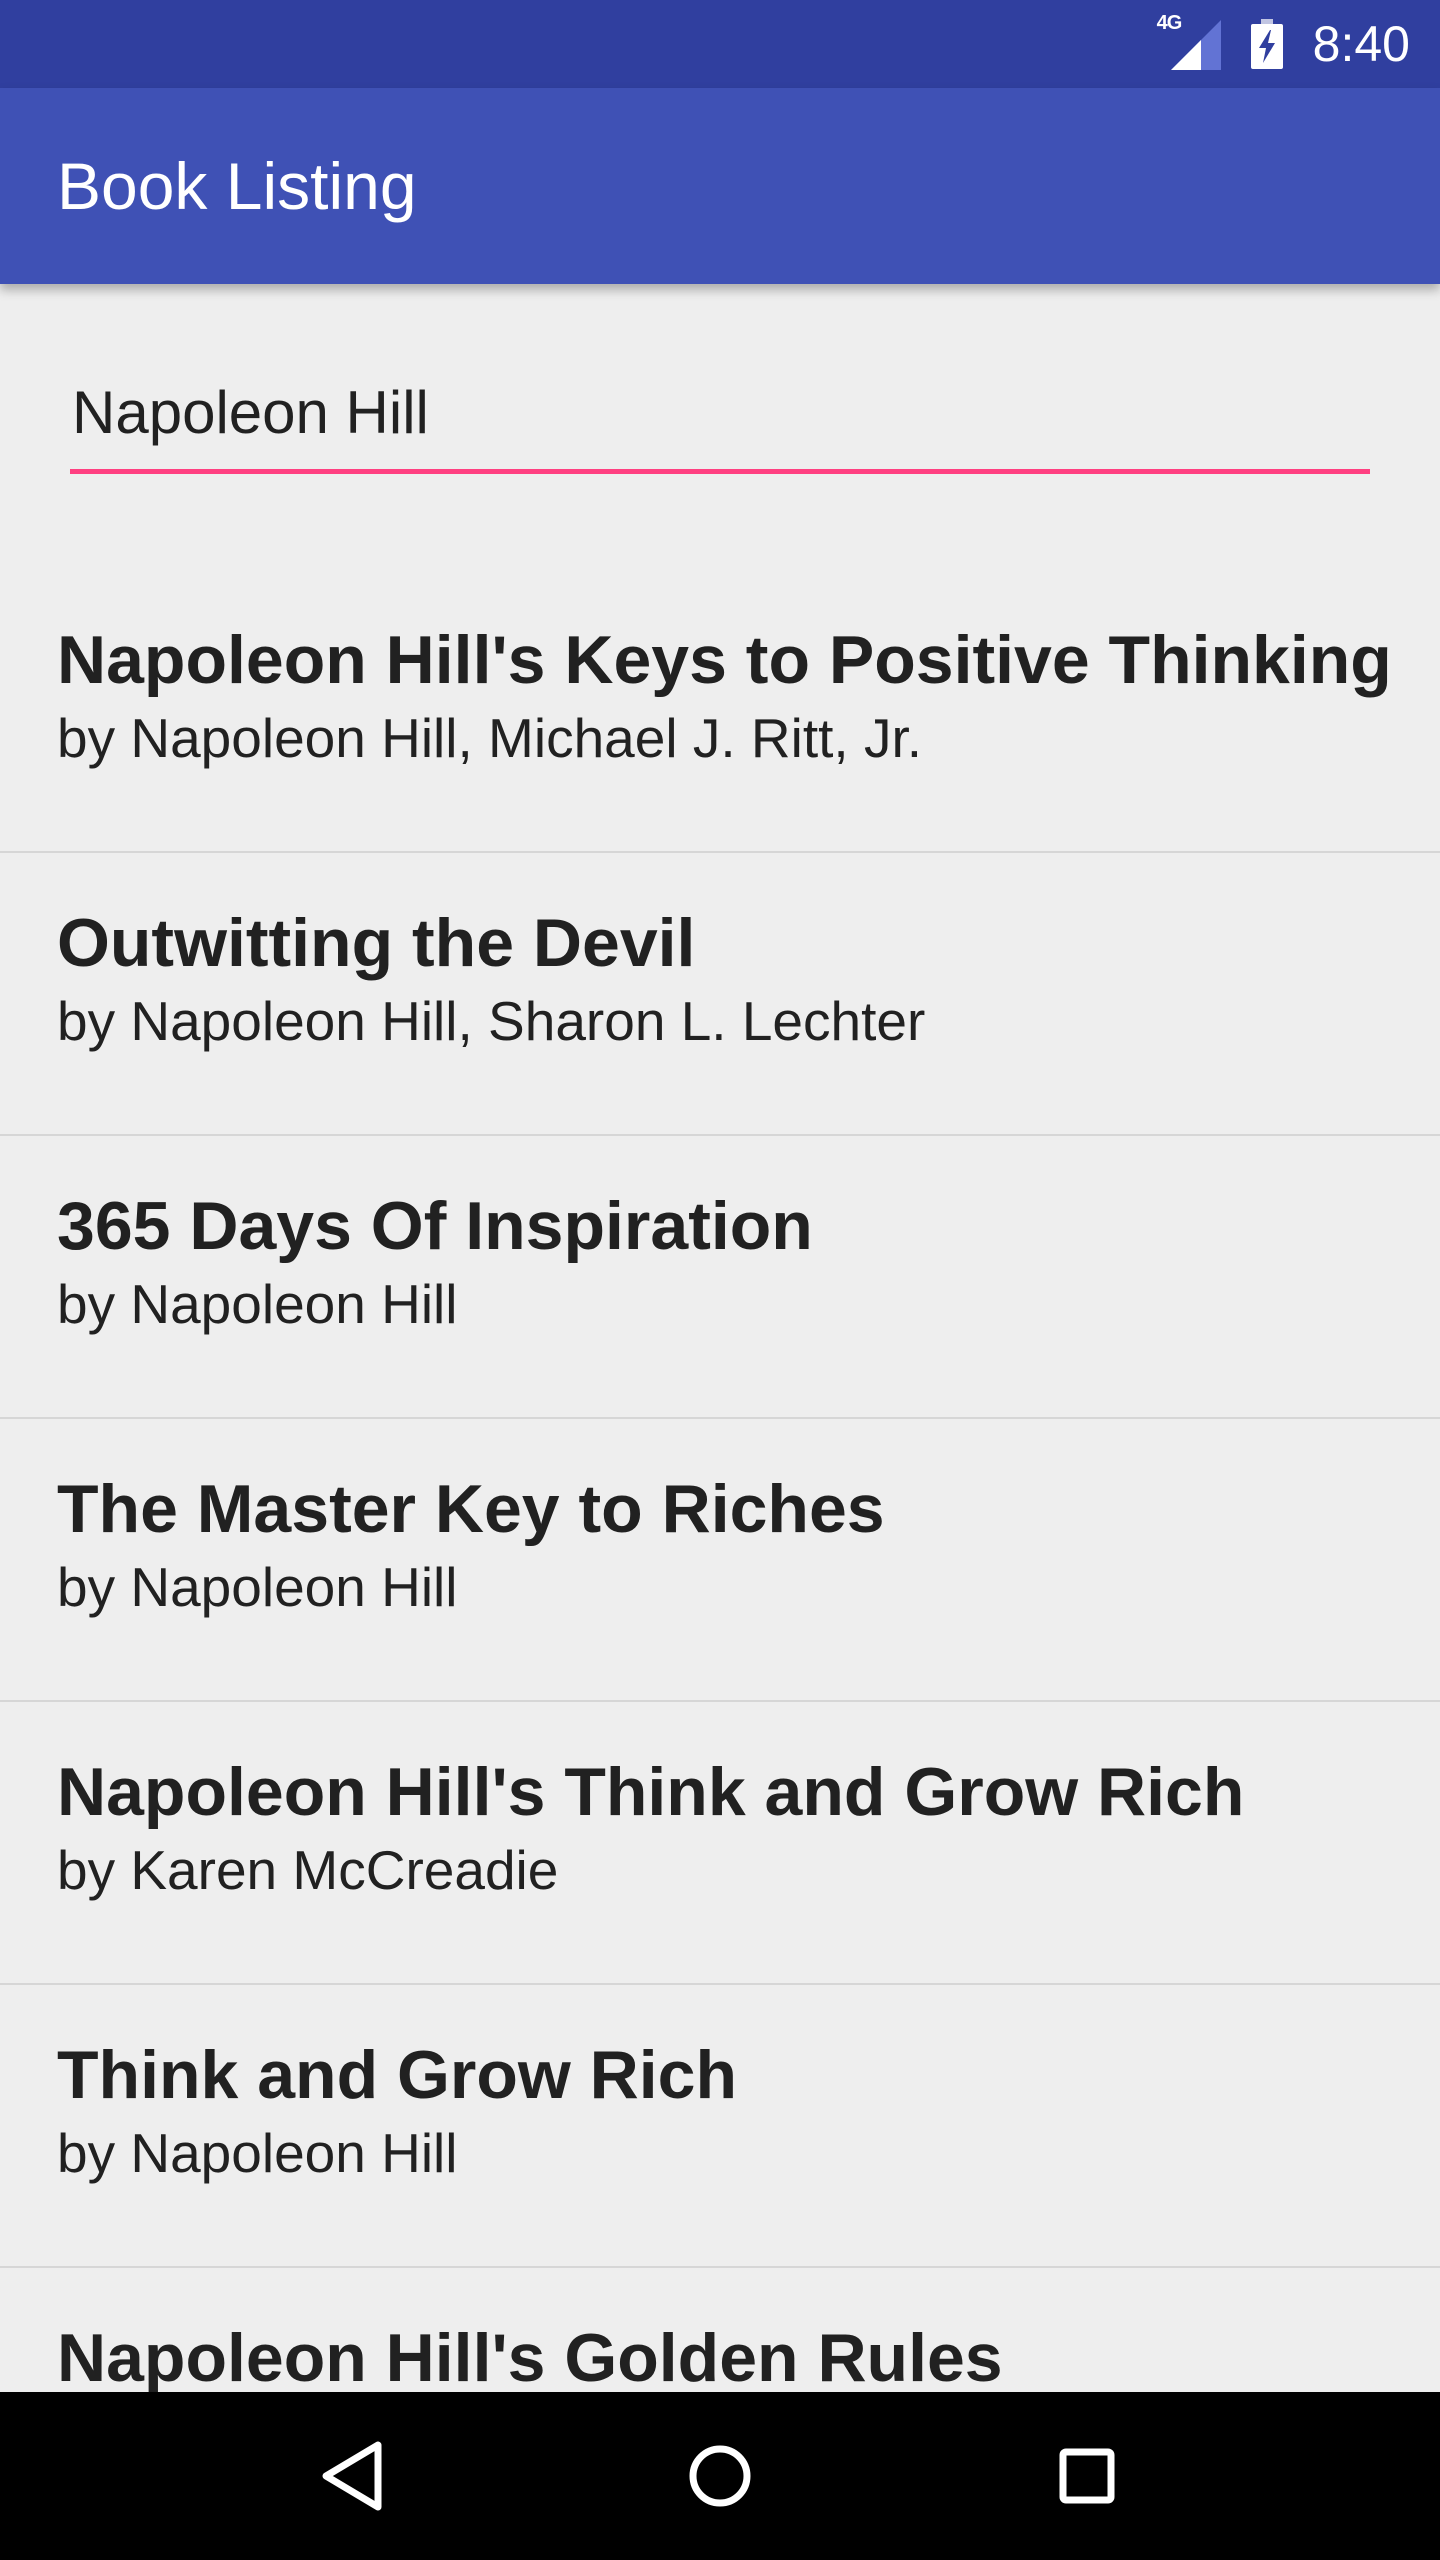  I want to click on book-list-item: Think and Grow Rich by Napoleon Hill, so click(720, 2126).